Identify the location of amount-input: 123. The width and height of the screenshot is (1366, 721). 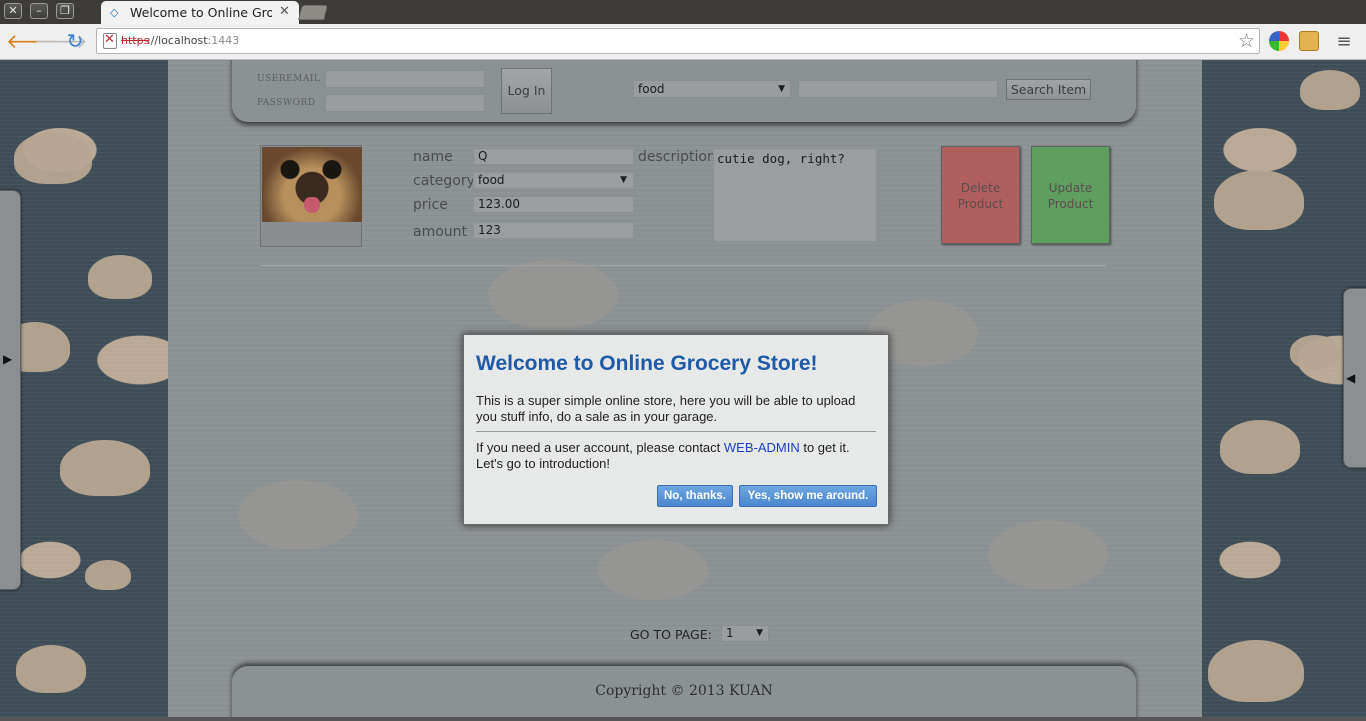
(553, 230).